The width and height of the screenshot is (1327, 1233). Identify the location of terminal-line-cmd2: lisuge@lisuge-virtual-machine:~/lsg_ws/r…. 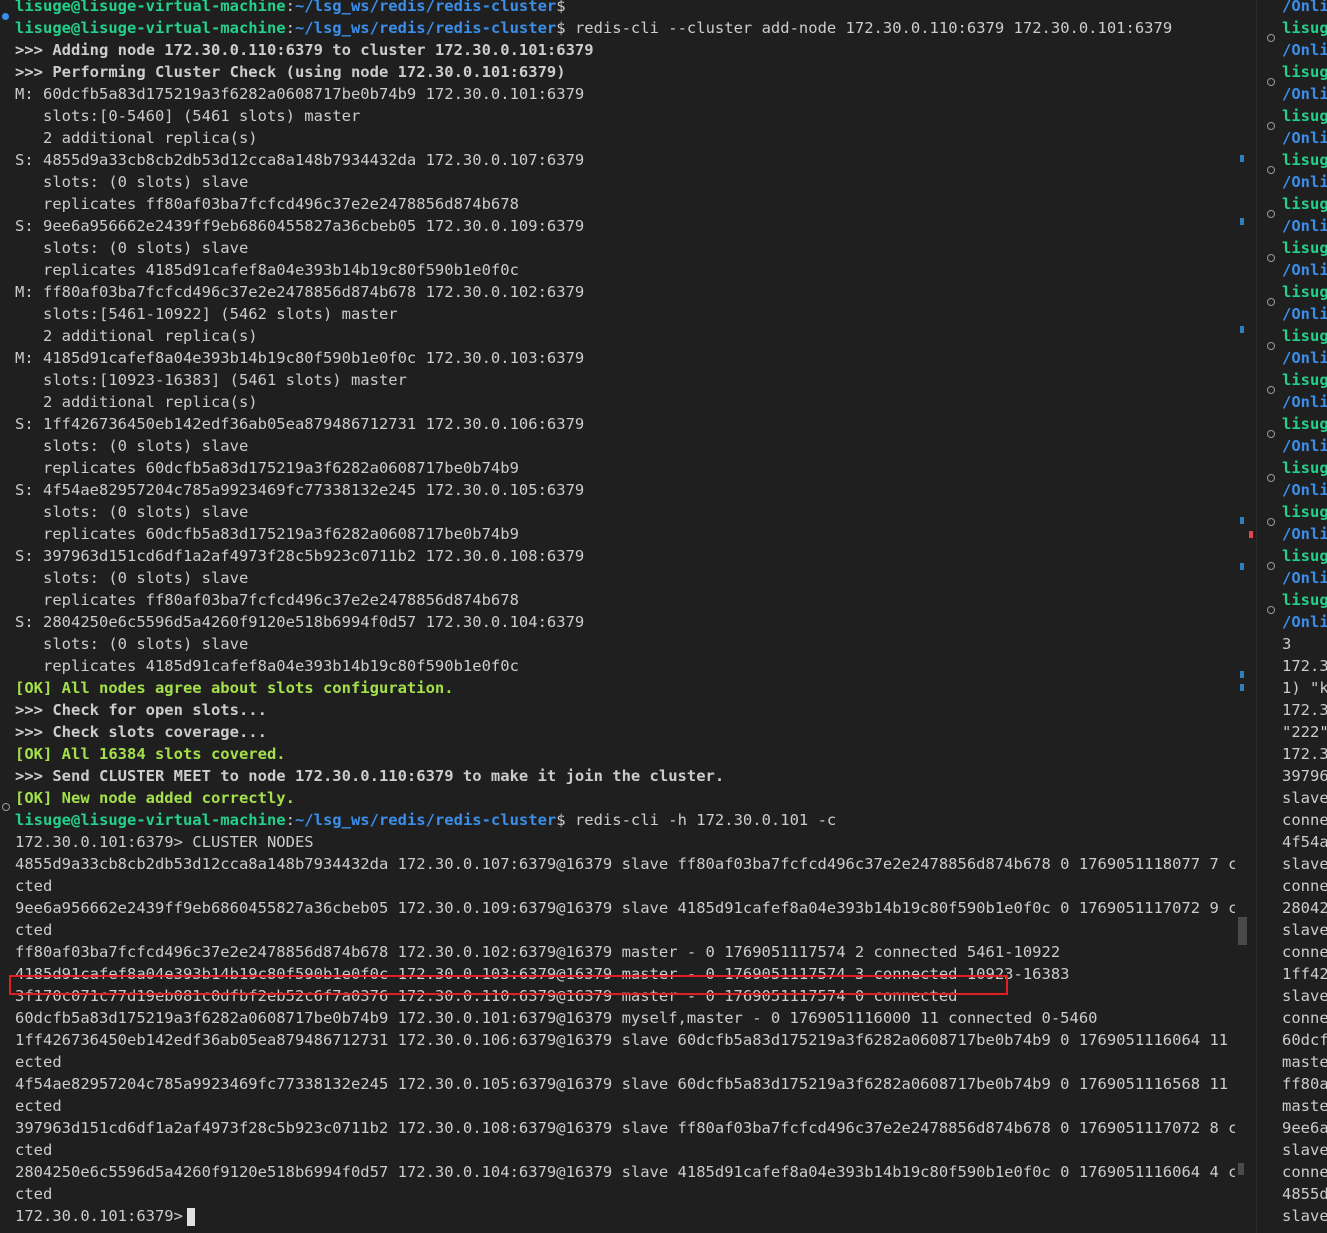
(426, 820).